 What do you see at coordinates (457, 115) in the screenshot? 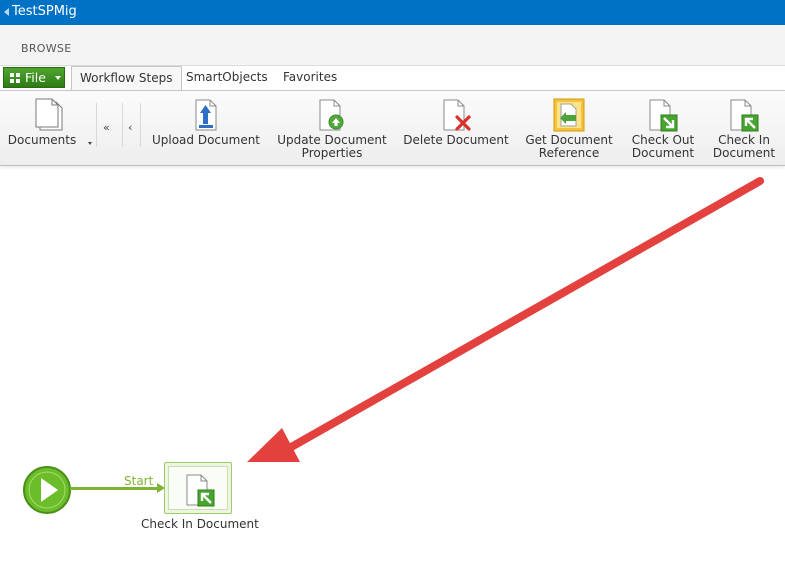
I see `delete-document-icon` at bounding box center [457, 115].